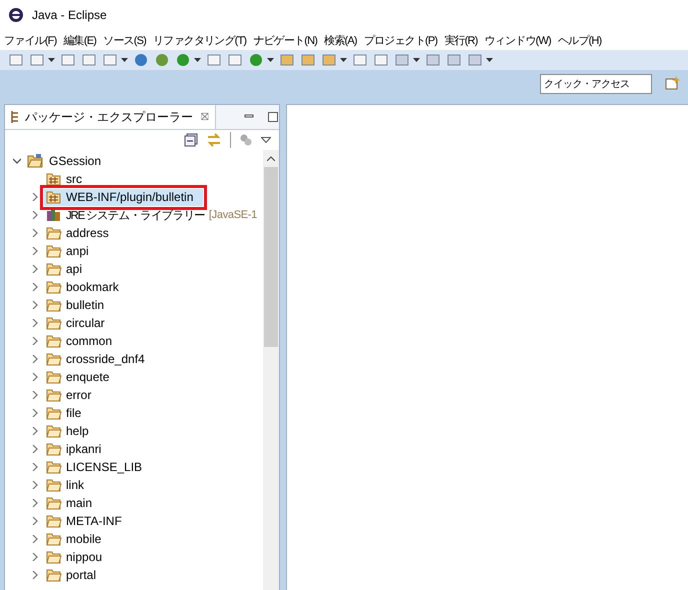 This screenshot has width=688, height=590. Describe the element at coordinates (105, 359) in the screenshot. I see `tree-label: crossride_dnf4` at that location.